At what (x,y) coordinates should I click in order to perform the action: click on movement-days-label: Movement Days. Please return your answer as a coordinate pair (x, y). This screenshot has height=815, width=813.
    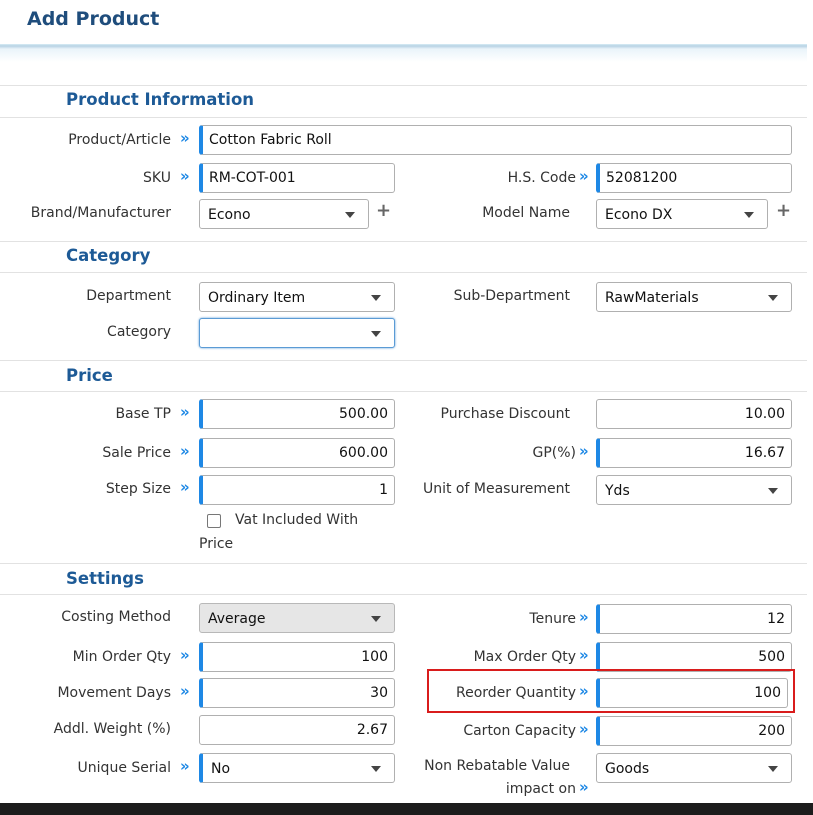
    Looking at the image, I should click on (114, 693).